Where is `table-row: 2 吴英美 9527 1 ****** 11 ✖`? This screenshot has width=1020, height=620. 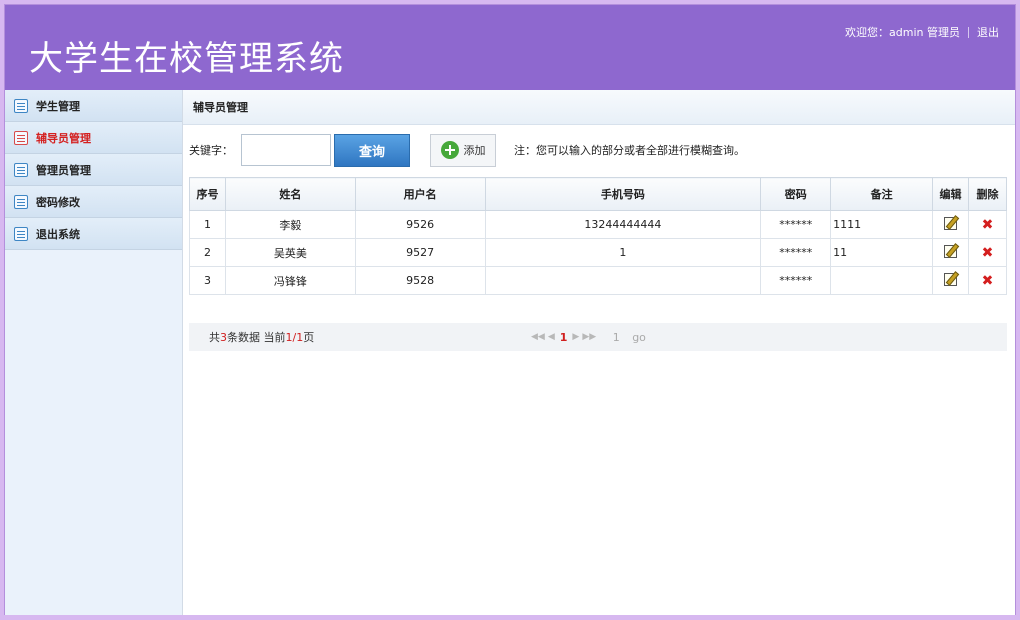 table-row: 2 吴英美 9527 1 ****** 11 ✖ is located at coordinates (598, 252).